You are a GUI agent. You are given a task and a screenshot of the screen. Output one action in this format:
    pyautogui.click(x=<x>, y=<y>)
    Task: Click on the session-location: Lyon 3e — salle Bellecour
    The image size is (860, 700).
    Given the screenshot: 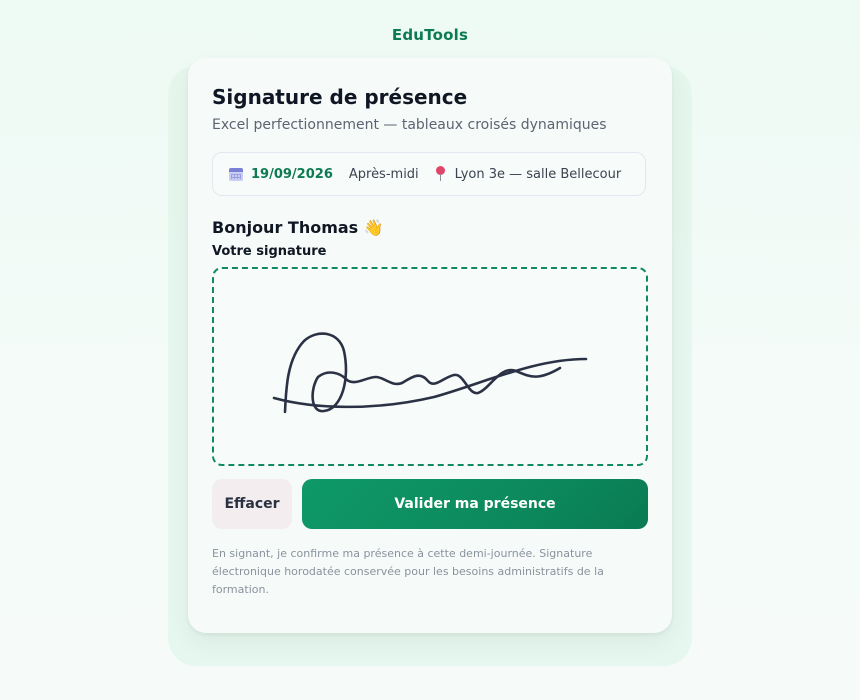 What is the action you would take?
    pyautogui.click(x=538, y=174)
    